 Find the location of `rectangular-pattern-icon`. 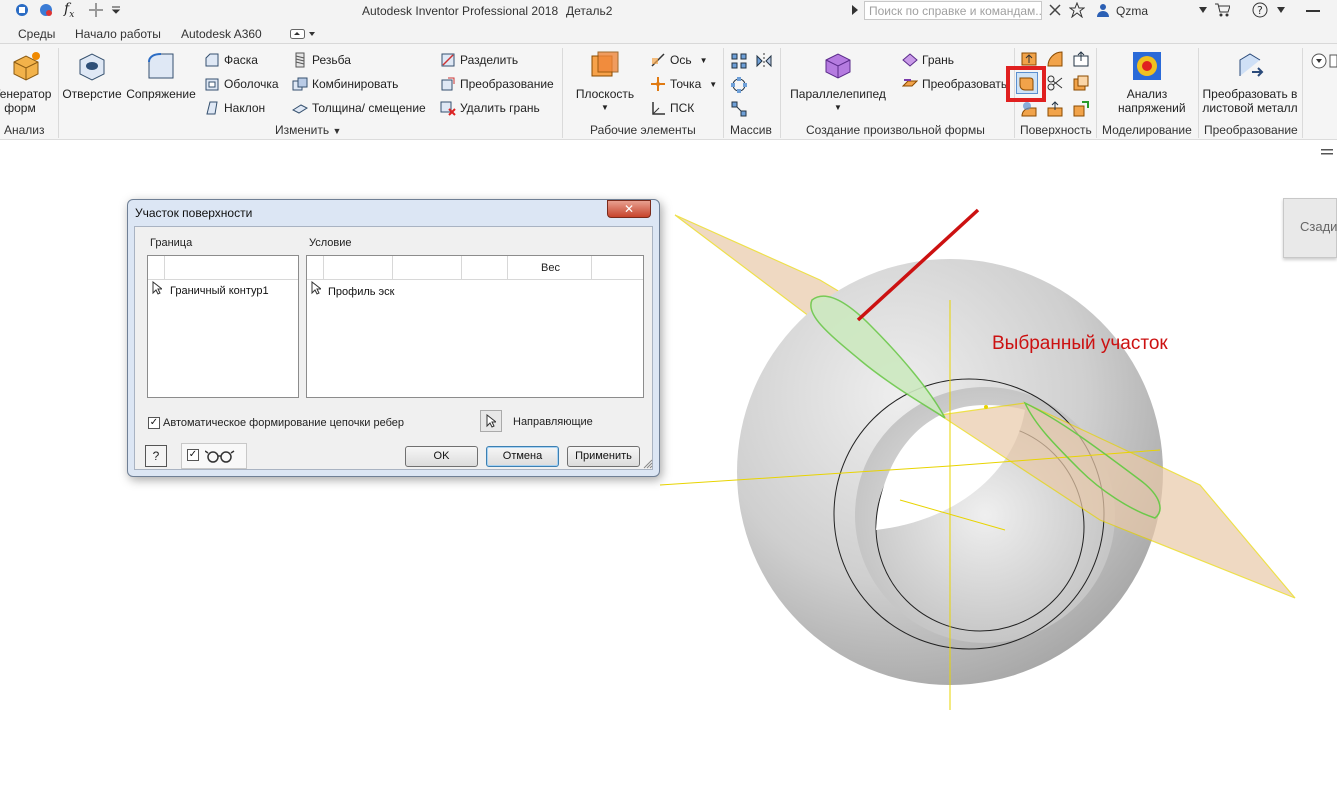

rectangular-pattern-icon is located at coordinates (739, 61).